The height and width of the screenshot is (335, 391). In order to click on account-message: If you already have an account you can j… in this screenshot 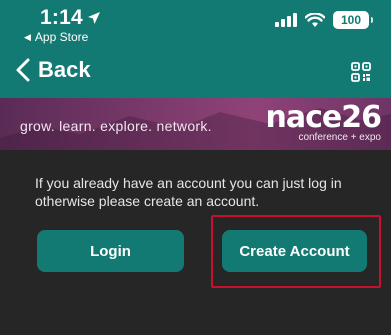, I will do `click(188, 192)`.